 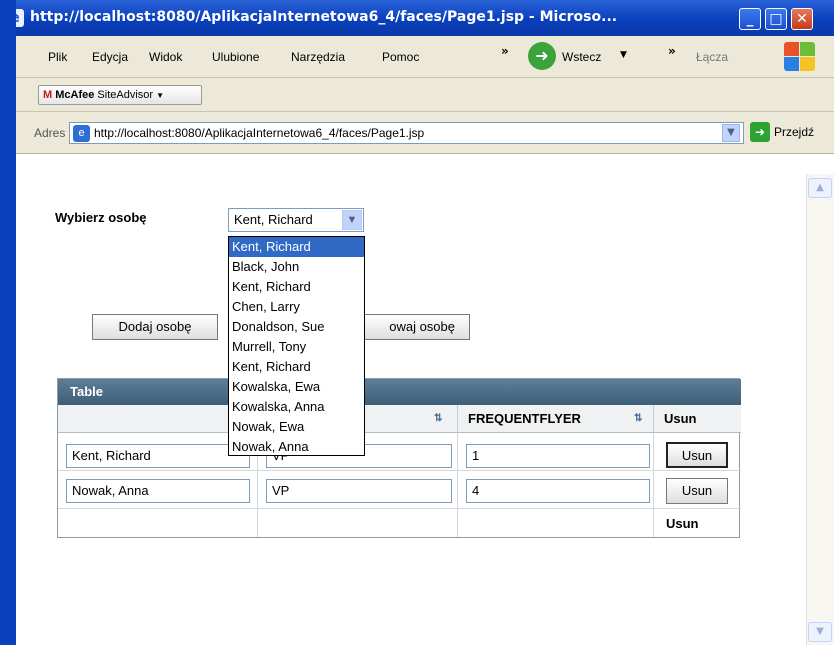 I want to click on dropdown-option: Nowak, Ewa, so click(x=296, y=427).